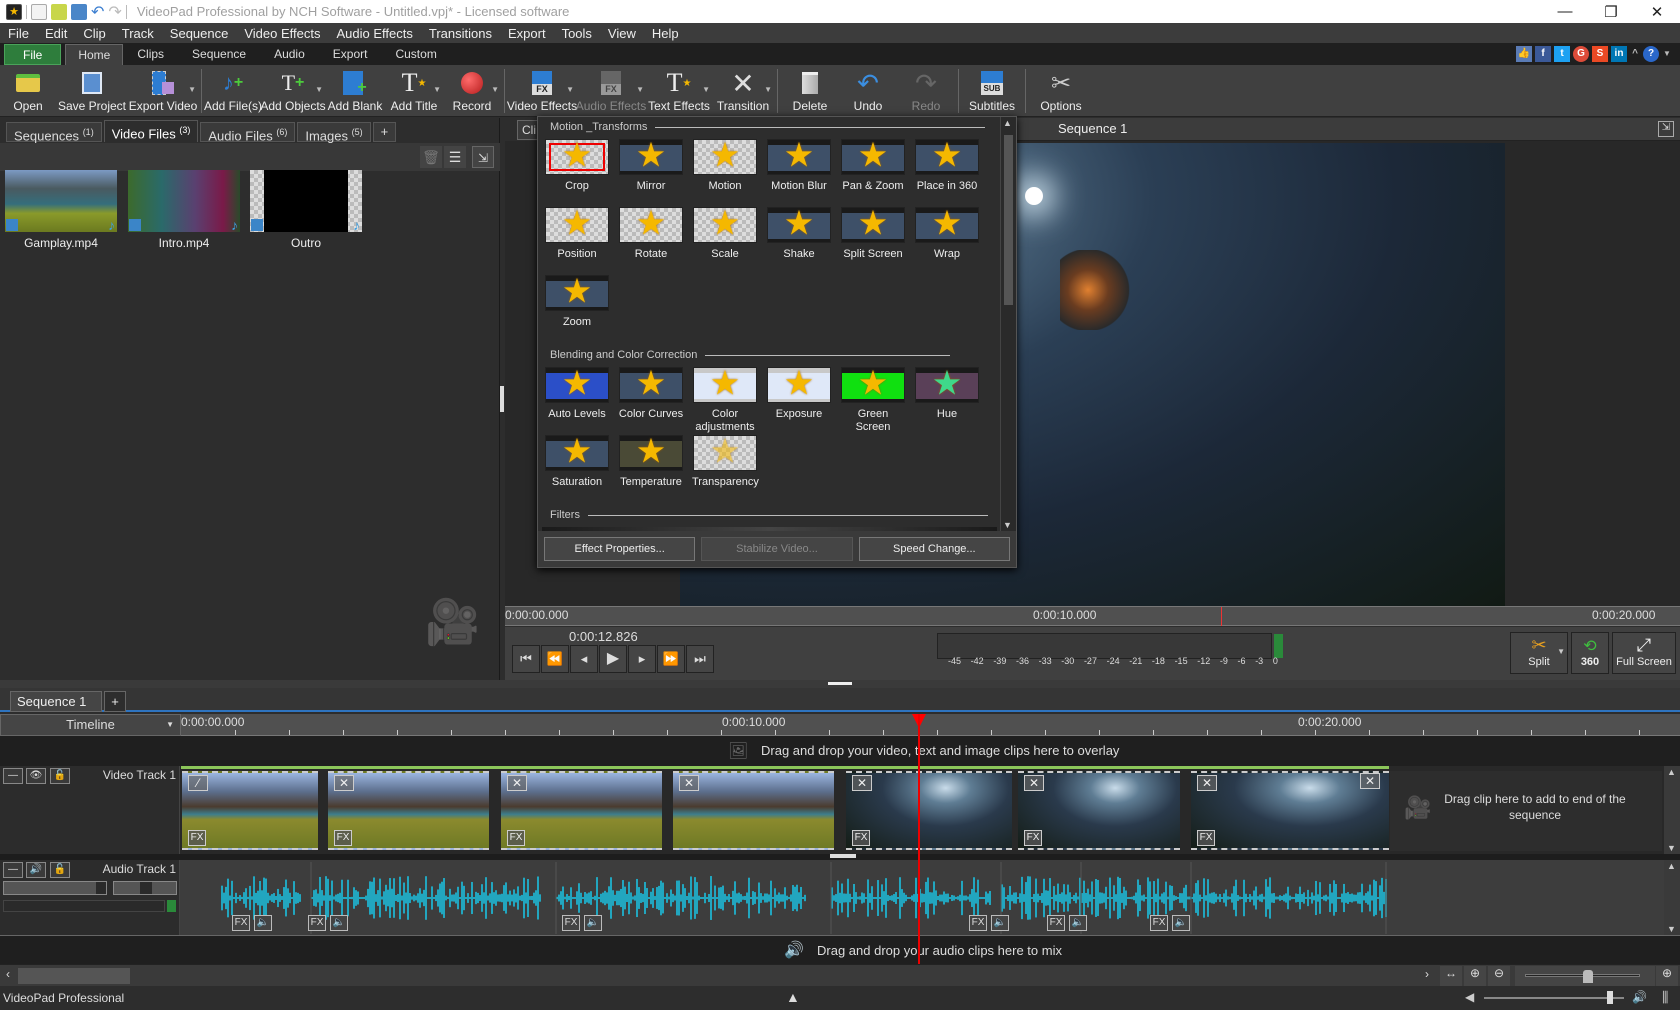 Image resolution: width=1680 pixels, height=1010 pixels. Describe the element at coordinates (1475, 976) in the screenshot. I see `zoom-to-selection-icon: ⊕` at that location.